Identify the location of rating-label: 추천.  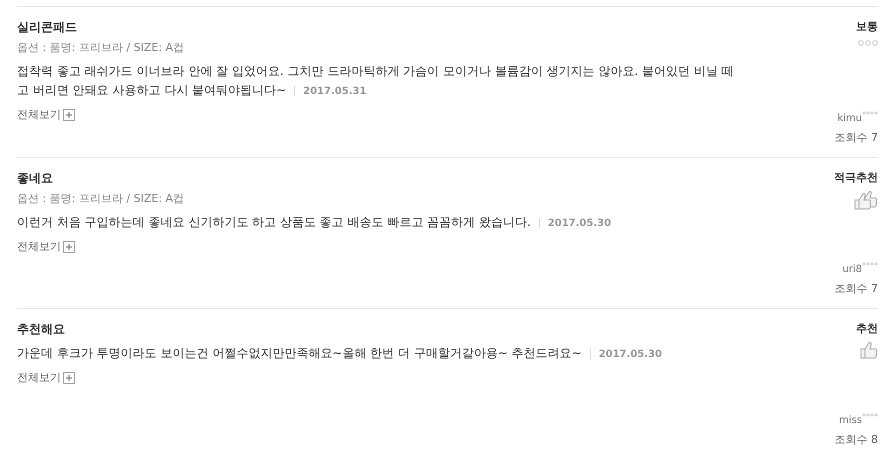
(867, 329).